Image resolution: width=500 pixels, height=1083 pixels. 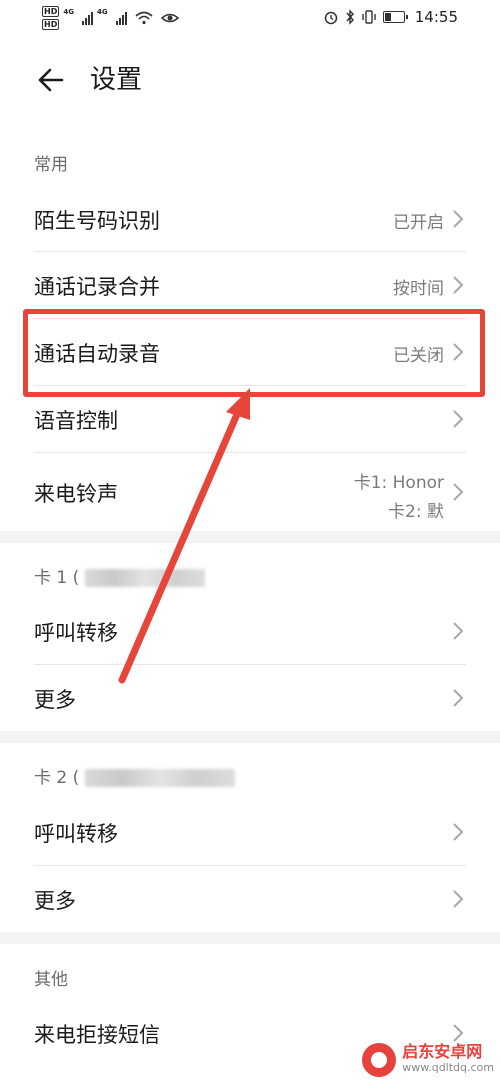 What do you see at coordinates (184, 536) in the screenshot?
I see `annotation-arrow-icon` at bounding box center [184, 536].